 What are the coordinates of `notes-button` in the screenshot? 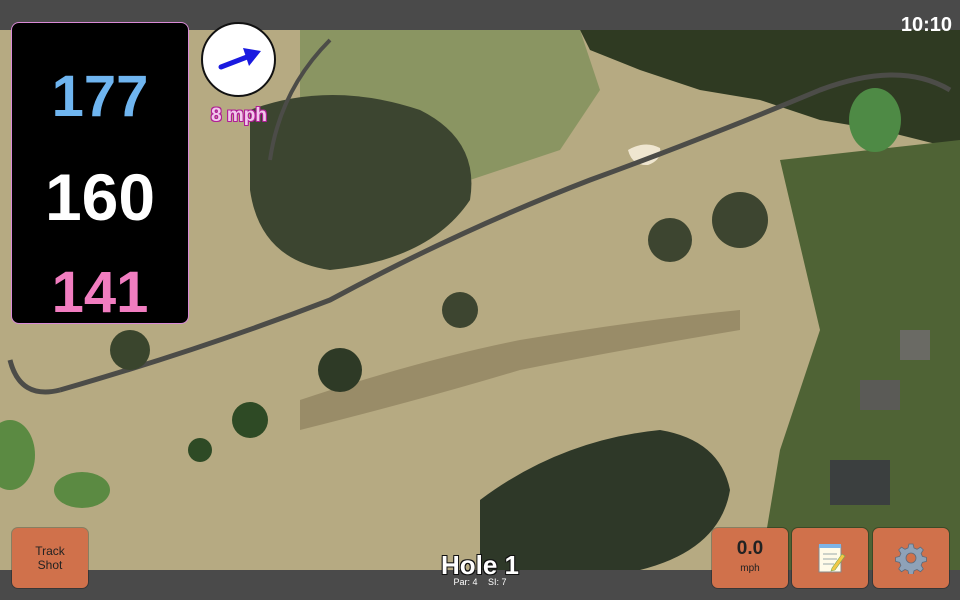 It's located at (830, 558).